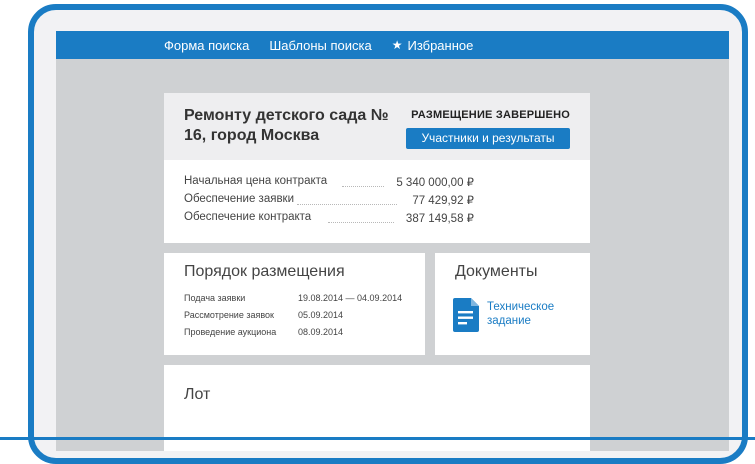 The image size is (755, 464). I want to click on detail-label: Начальная цена контракта, so click(256, 181).